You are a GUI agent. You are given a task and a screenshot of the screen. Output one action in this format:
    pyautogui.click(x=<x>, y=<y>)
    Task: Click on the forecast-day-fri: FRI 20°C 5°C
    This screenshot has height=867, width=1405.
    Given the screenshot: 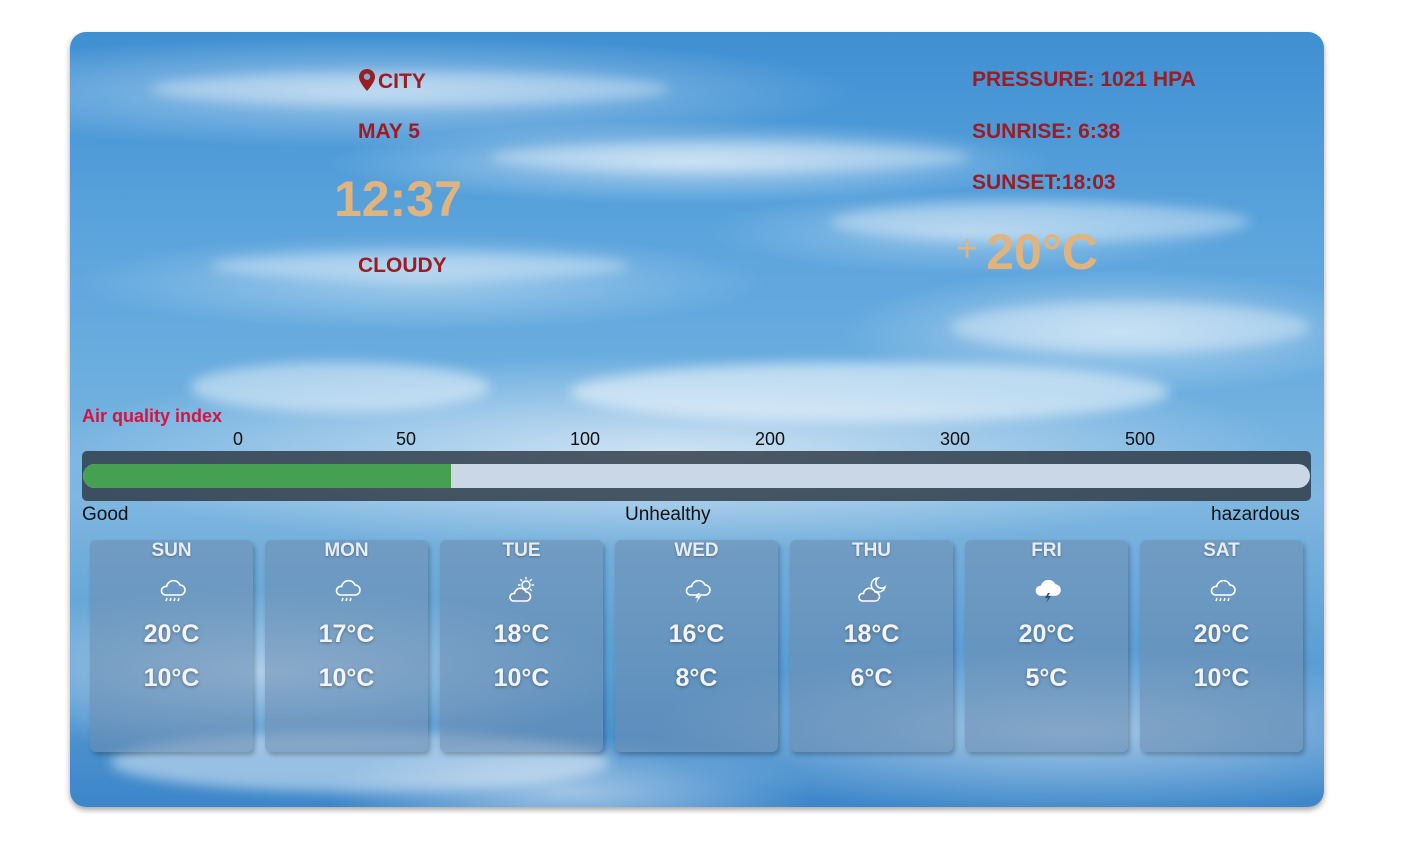 What is the action you would take?
    pyautogui.click(x=1046, y=646)
    